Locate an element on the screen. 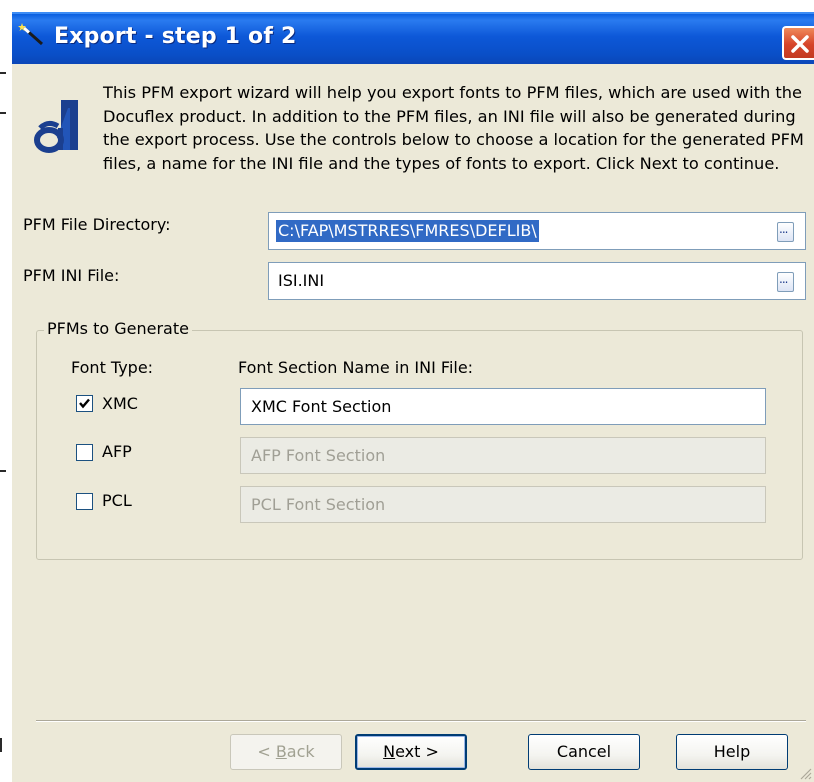  xmc-checkbox is located at coordinates (84, 403).